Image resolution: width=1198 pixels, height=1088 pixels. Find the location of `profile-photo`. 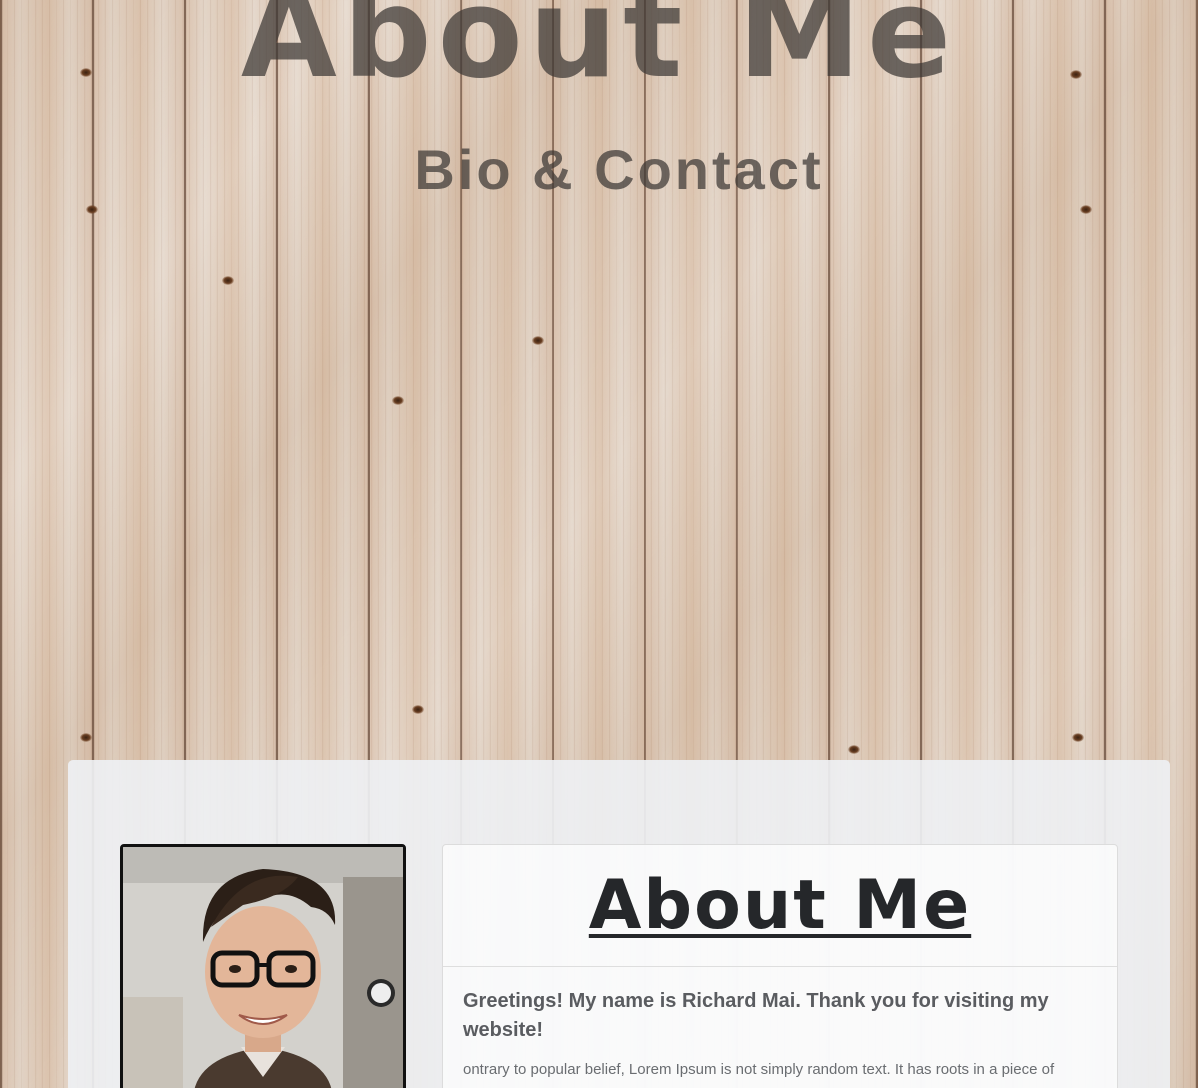

profile-photo is located at coordinates (263, 966).